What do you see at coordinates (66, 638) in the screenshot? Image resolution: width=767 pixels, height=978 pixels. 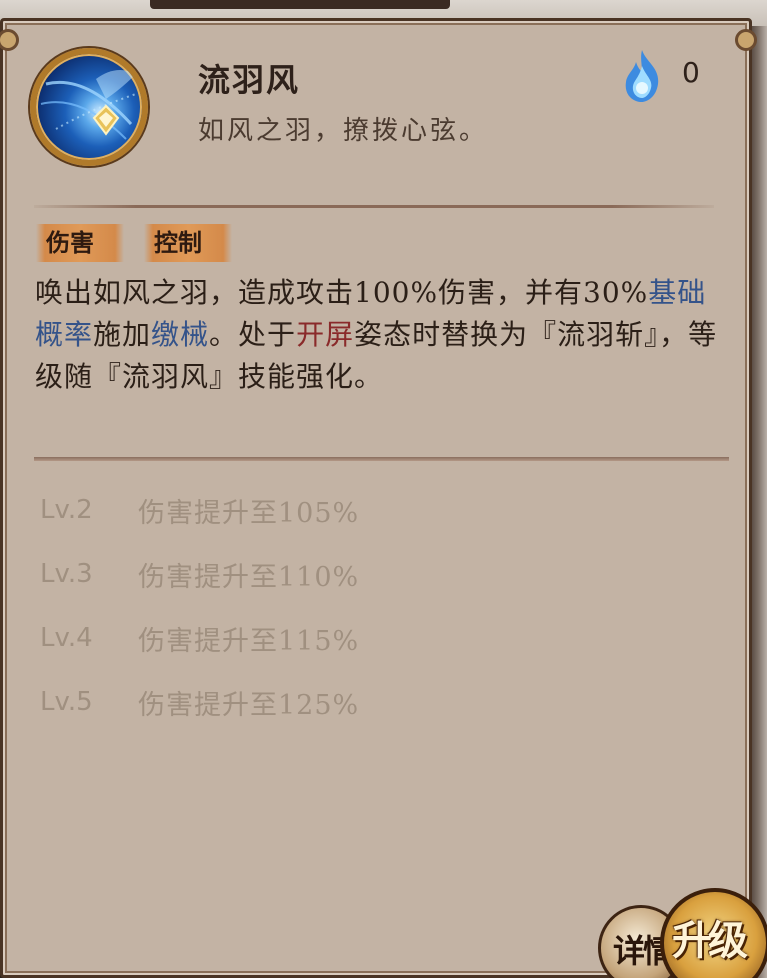 I see `level-label: Lv.4` at bounding box center [66, 638].